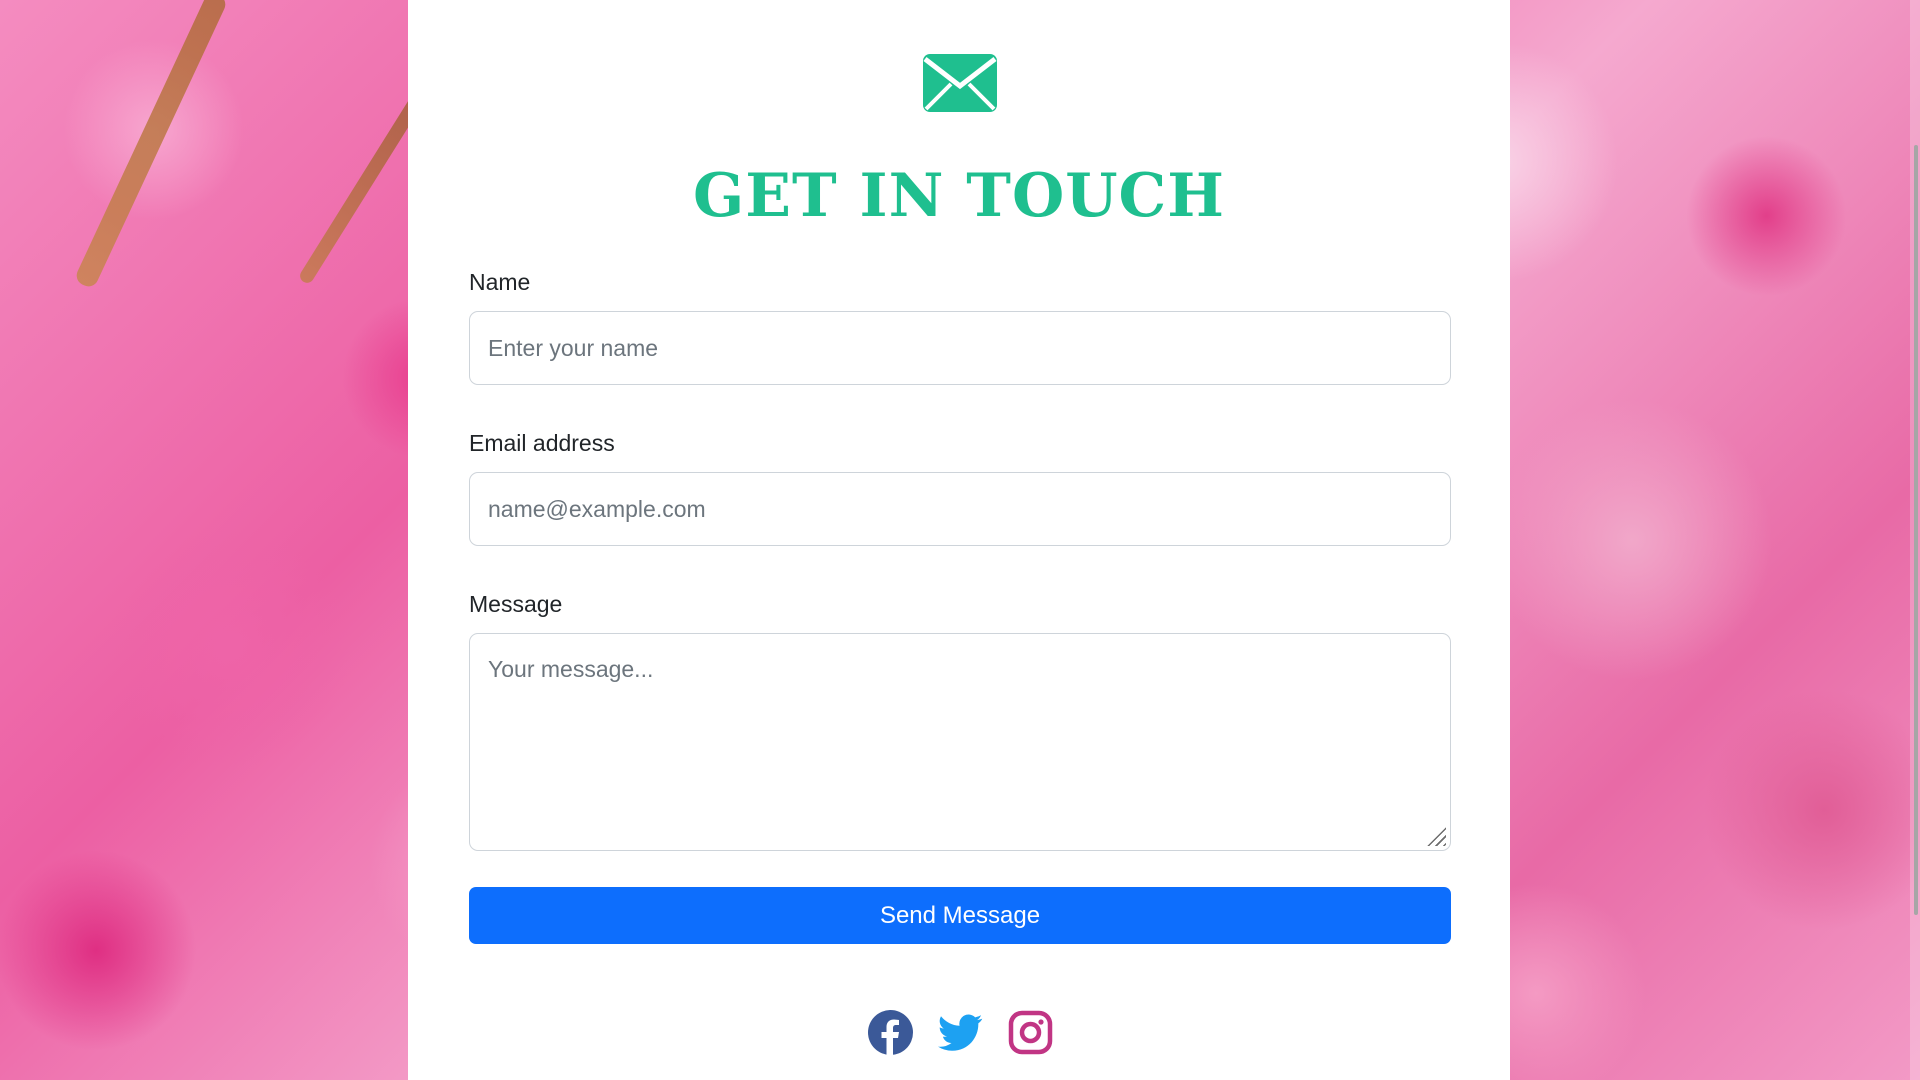  What do you see at coordinates (1916, 530) in the screenshot?
I see `scrollbar-thumb` at bounding box center [1916, 530].